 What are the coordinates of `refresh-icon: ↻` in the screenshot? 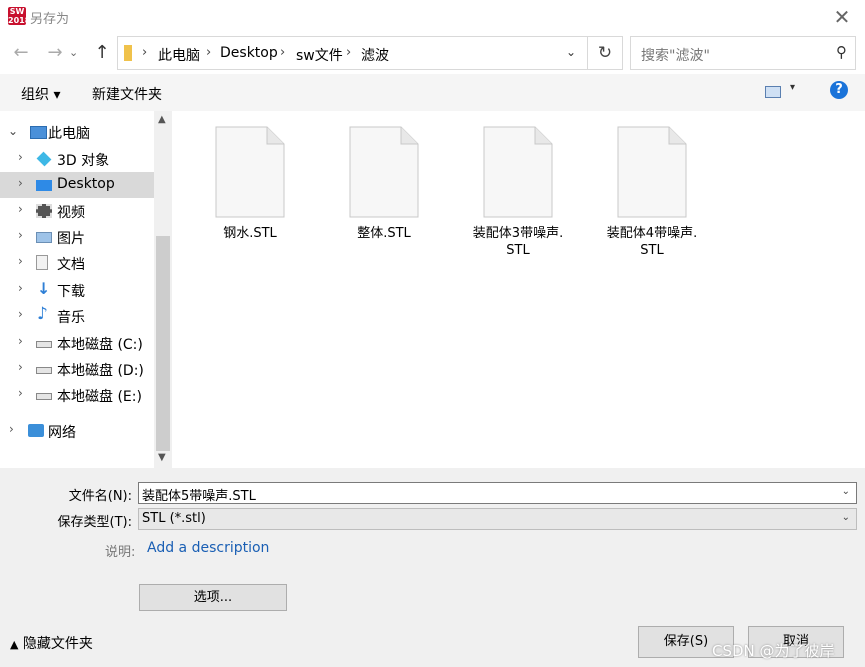 It's located at (605, 53).